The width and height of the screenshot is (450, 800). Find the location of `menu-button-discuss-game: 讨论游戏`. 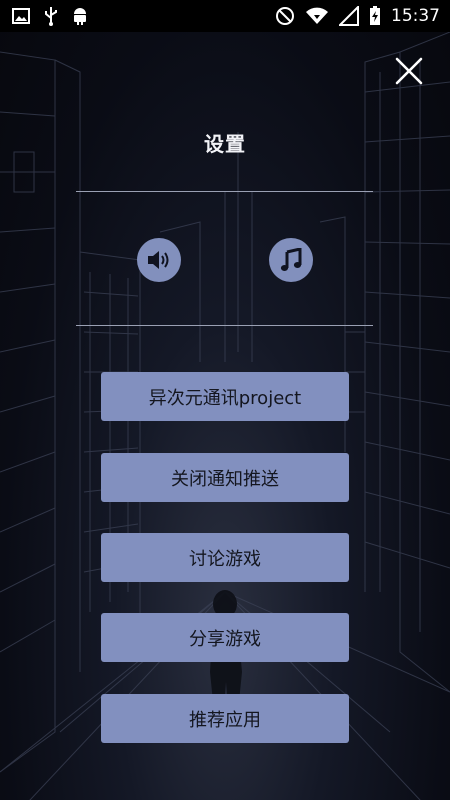

menu-button-discuss-game: 讨论游戏 is located at coordinates (225, 557).